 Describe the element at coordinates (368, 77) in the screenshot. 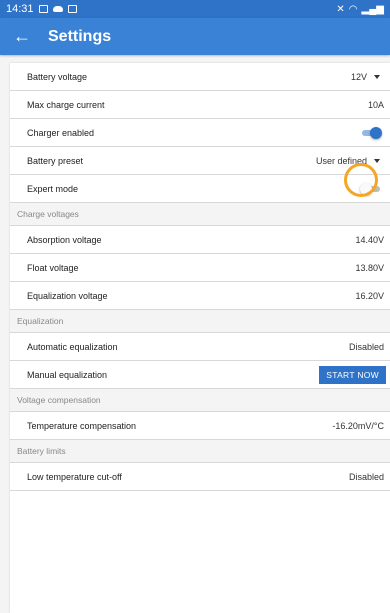

I see `battery-voltage-dropdown: 12V` at that location.